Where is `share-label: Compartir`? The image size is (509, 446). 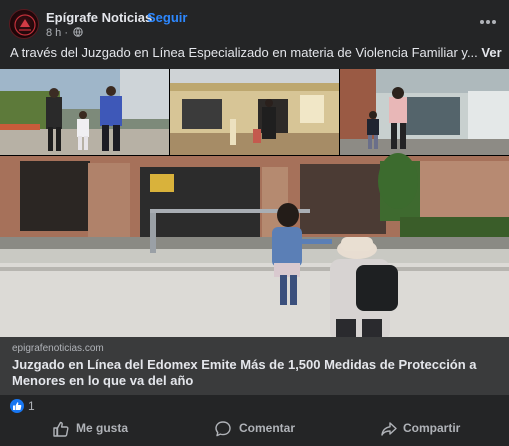 share-label: Compartir is located at coordinates (432, 428).